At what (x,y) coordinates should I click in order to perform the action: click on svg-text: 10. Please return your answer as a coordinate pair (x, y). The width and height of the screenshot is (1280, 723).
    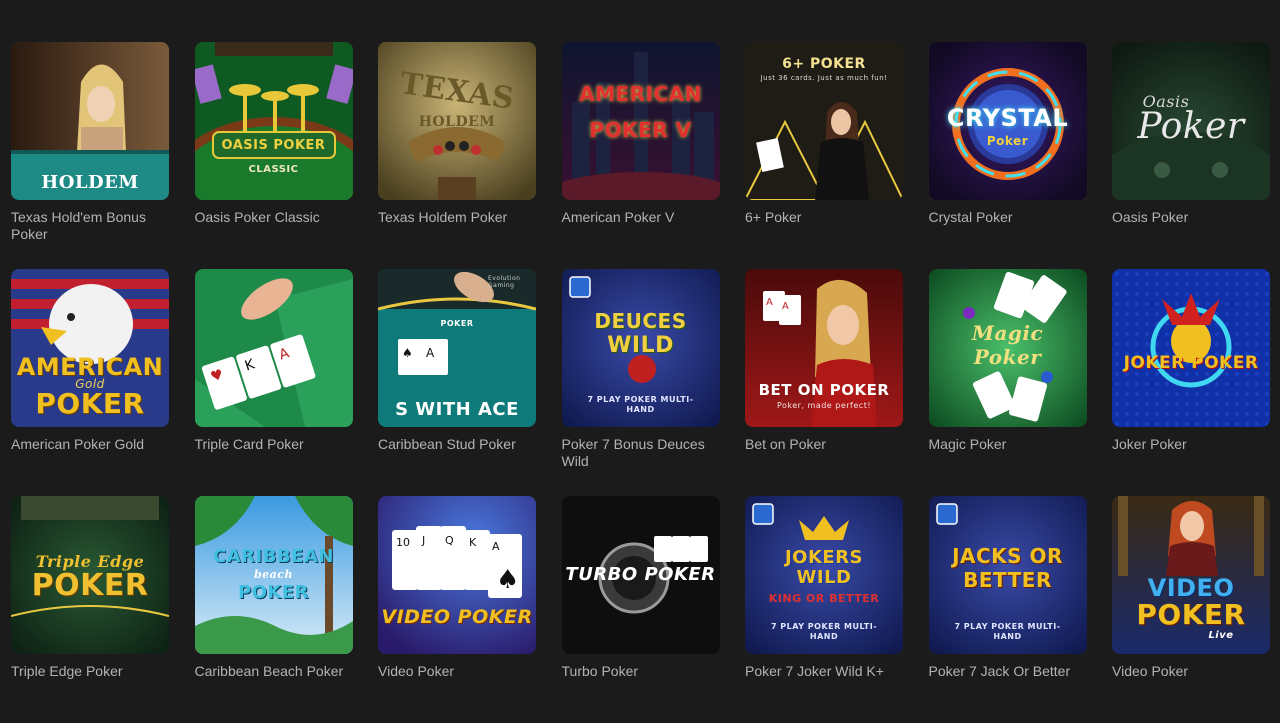
    Looking at the image, I should click on (403, 542).